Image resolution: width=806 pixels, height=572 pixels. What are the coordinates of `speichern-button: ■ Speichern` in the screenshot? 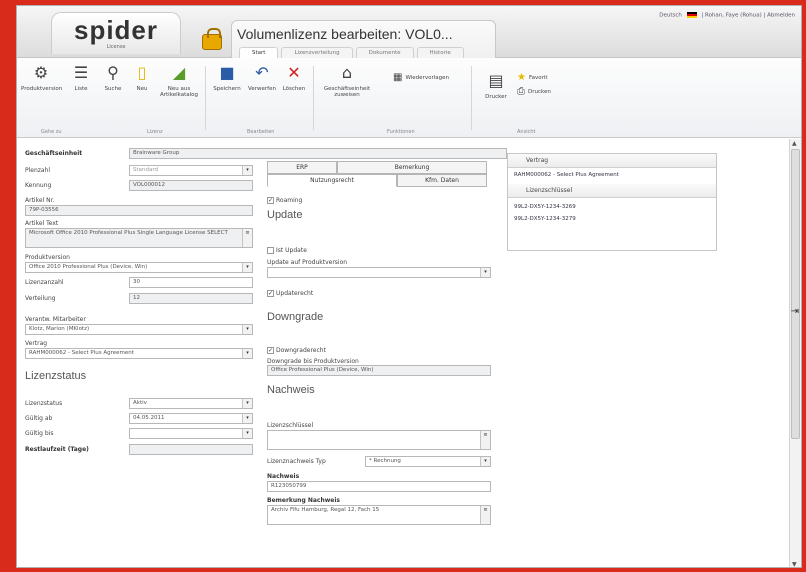 It's located at (227, 78).